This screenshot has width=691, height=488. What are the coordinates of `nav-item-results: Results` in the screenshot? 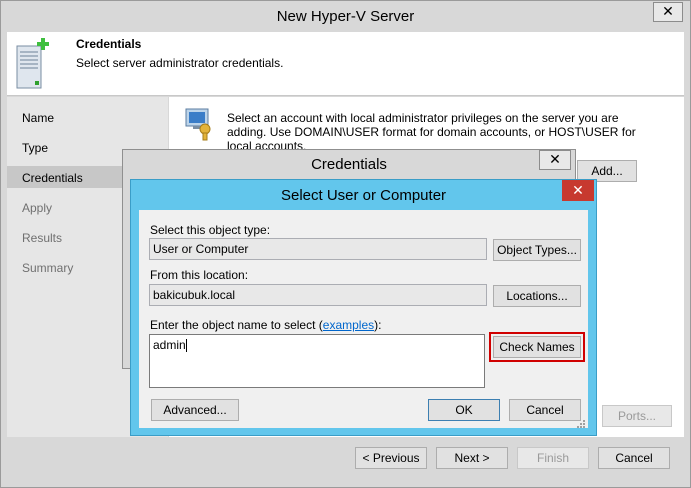 It's located at (42, 238).